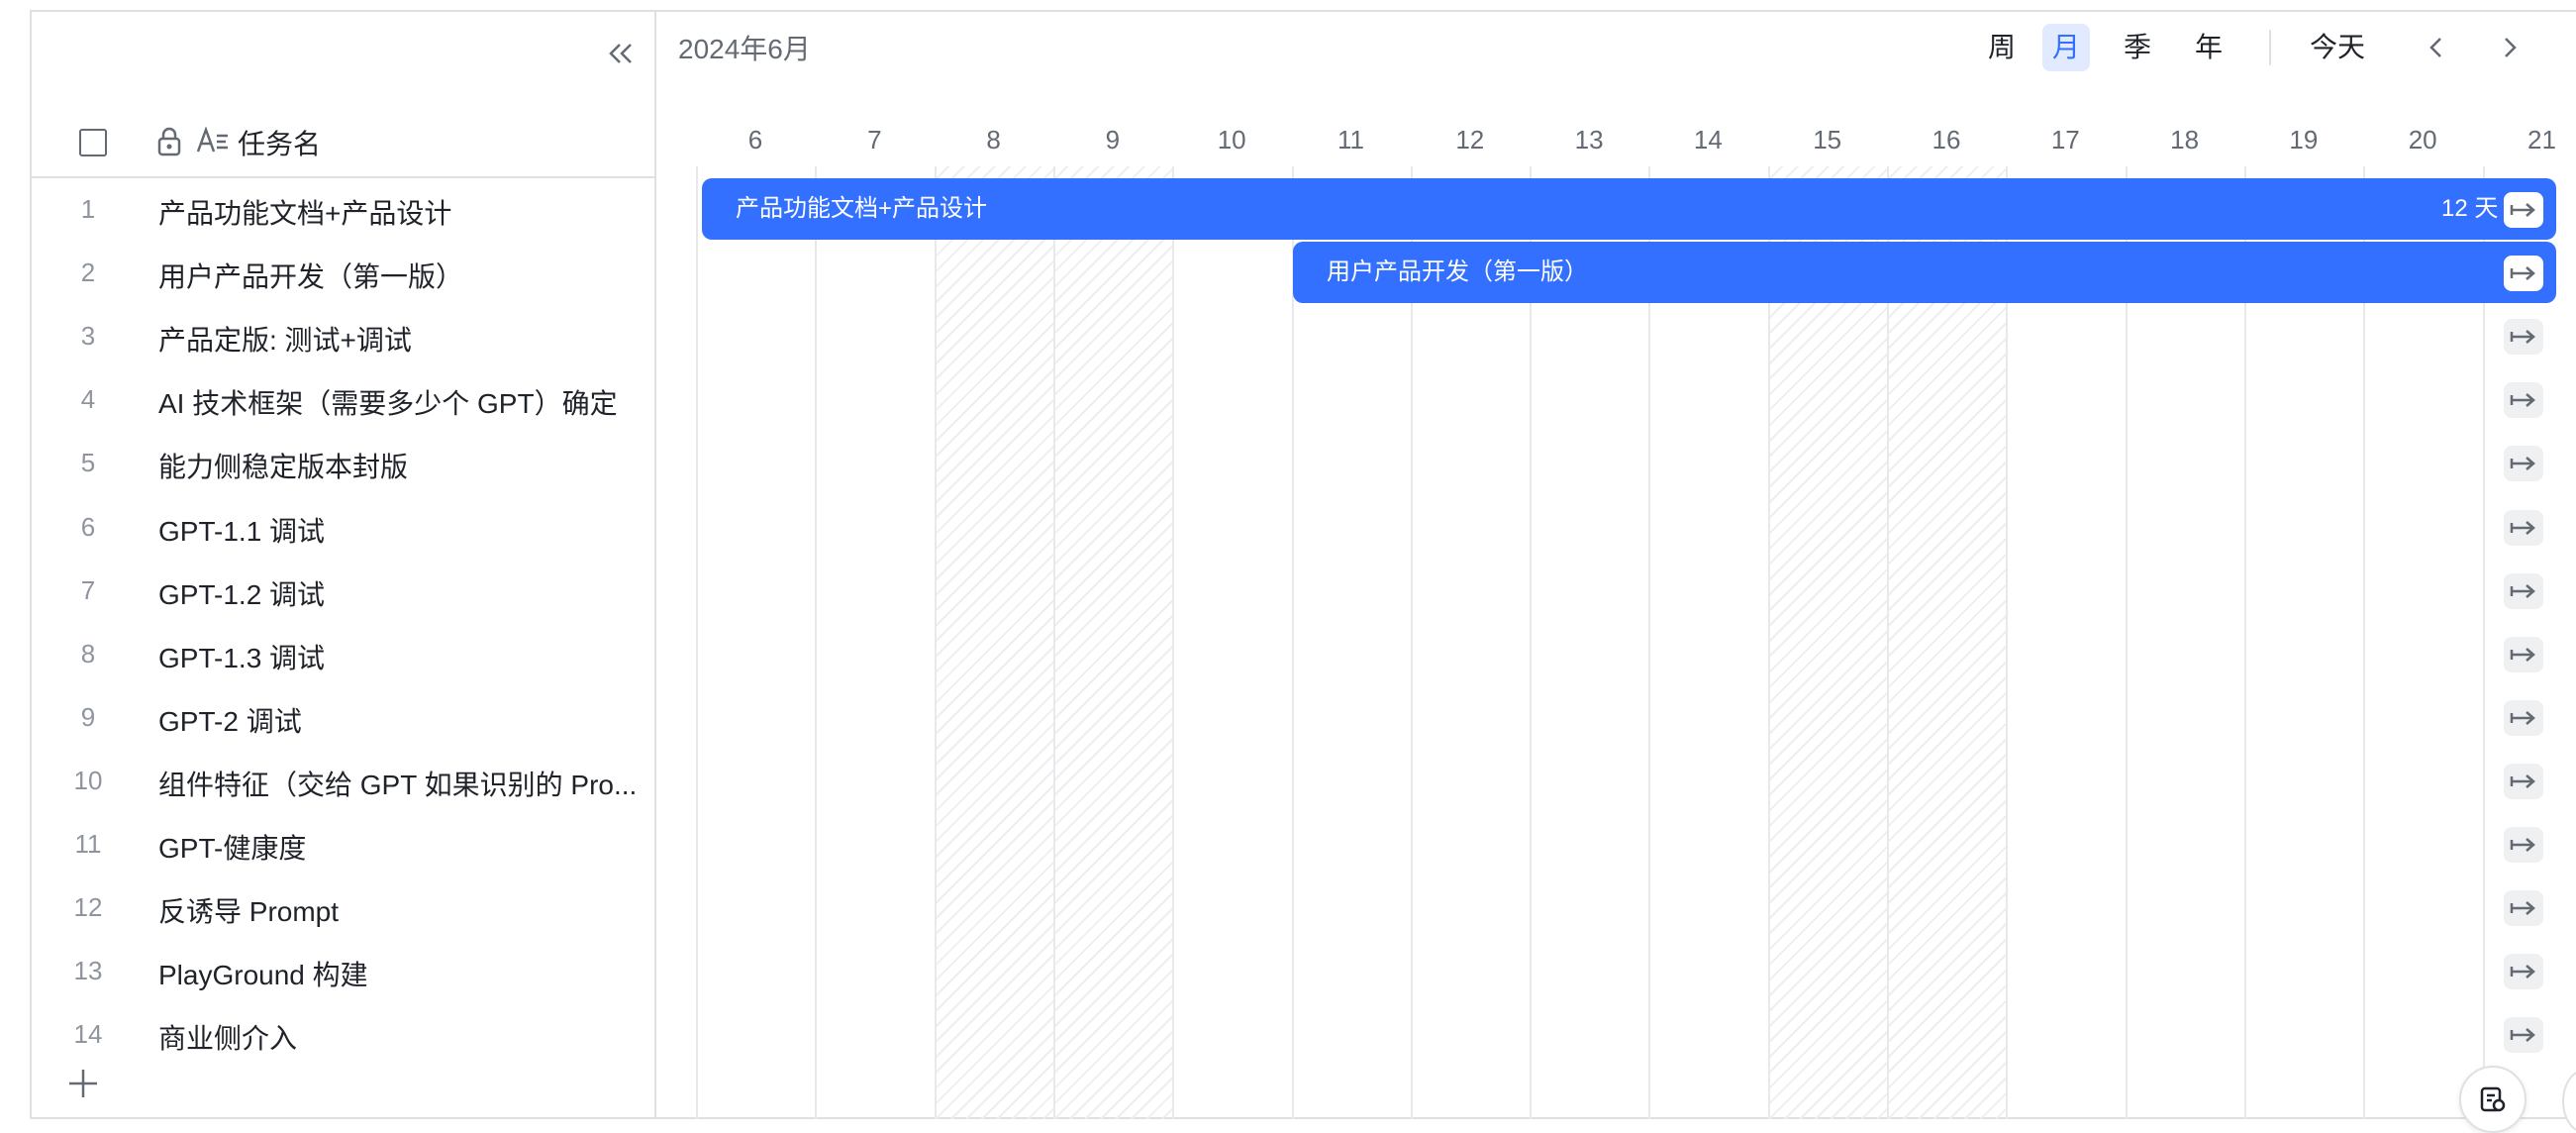 This screenshot has height=1133, width=2576. What do you see at coordinates (88, 780) in the screenshot?
I see `row-number: 10` at bounding box center [88, 780].